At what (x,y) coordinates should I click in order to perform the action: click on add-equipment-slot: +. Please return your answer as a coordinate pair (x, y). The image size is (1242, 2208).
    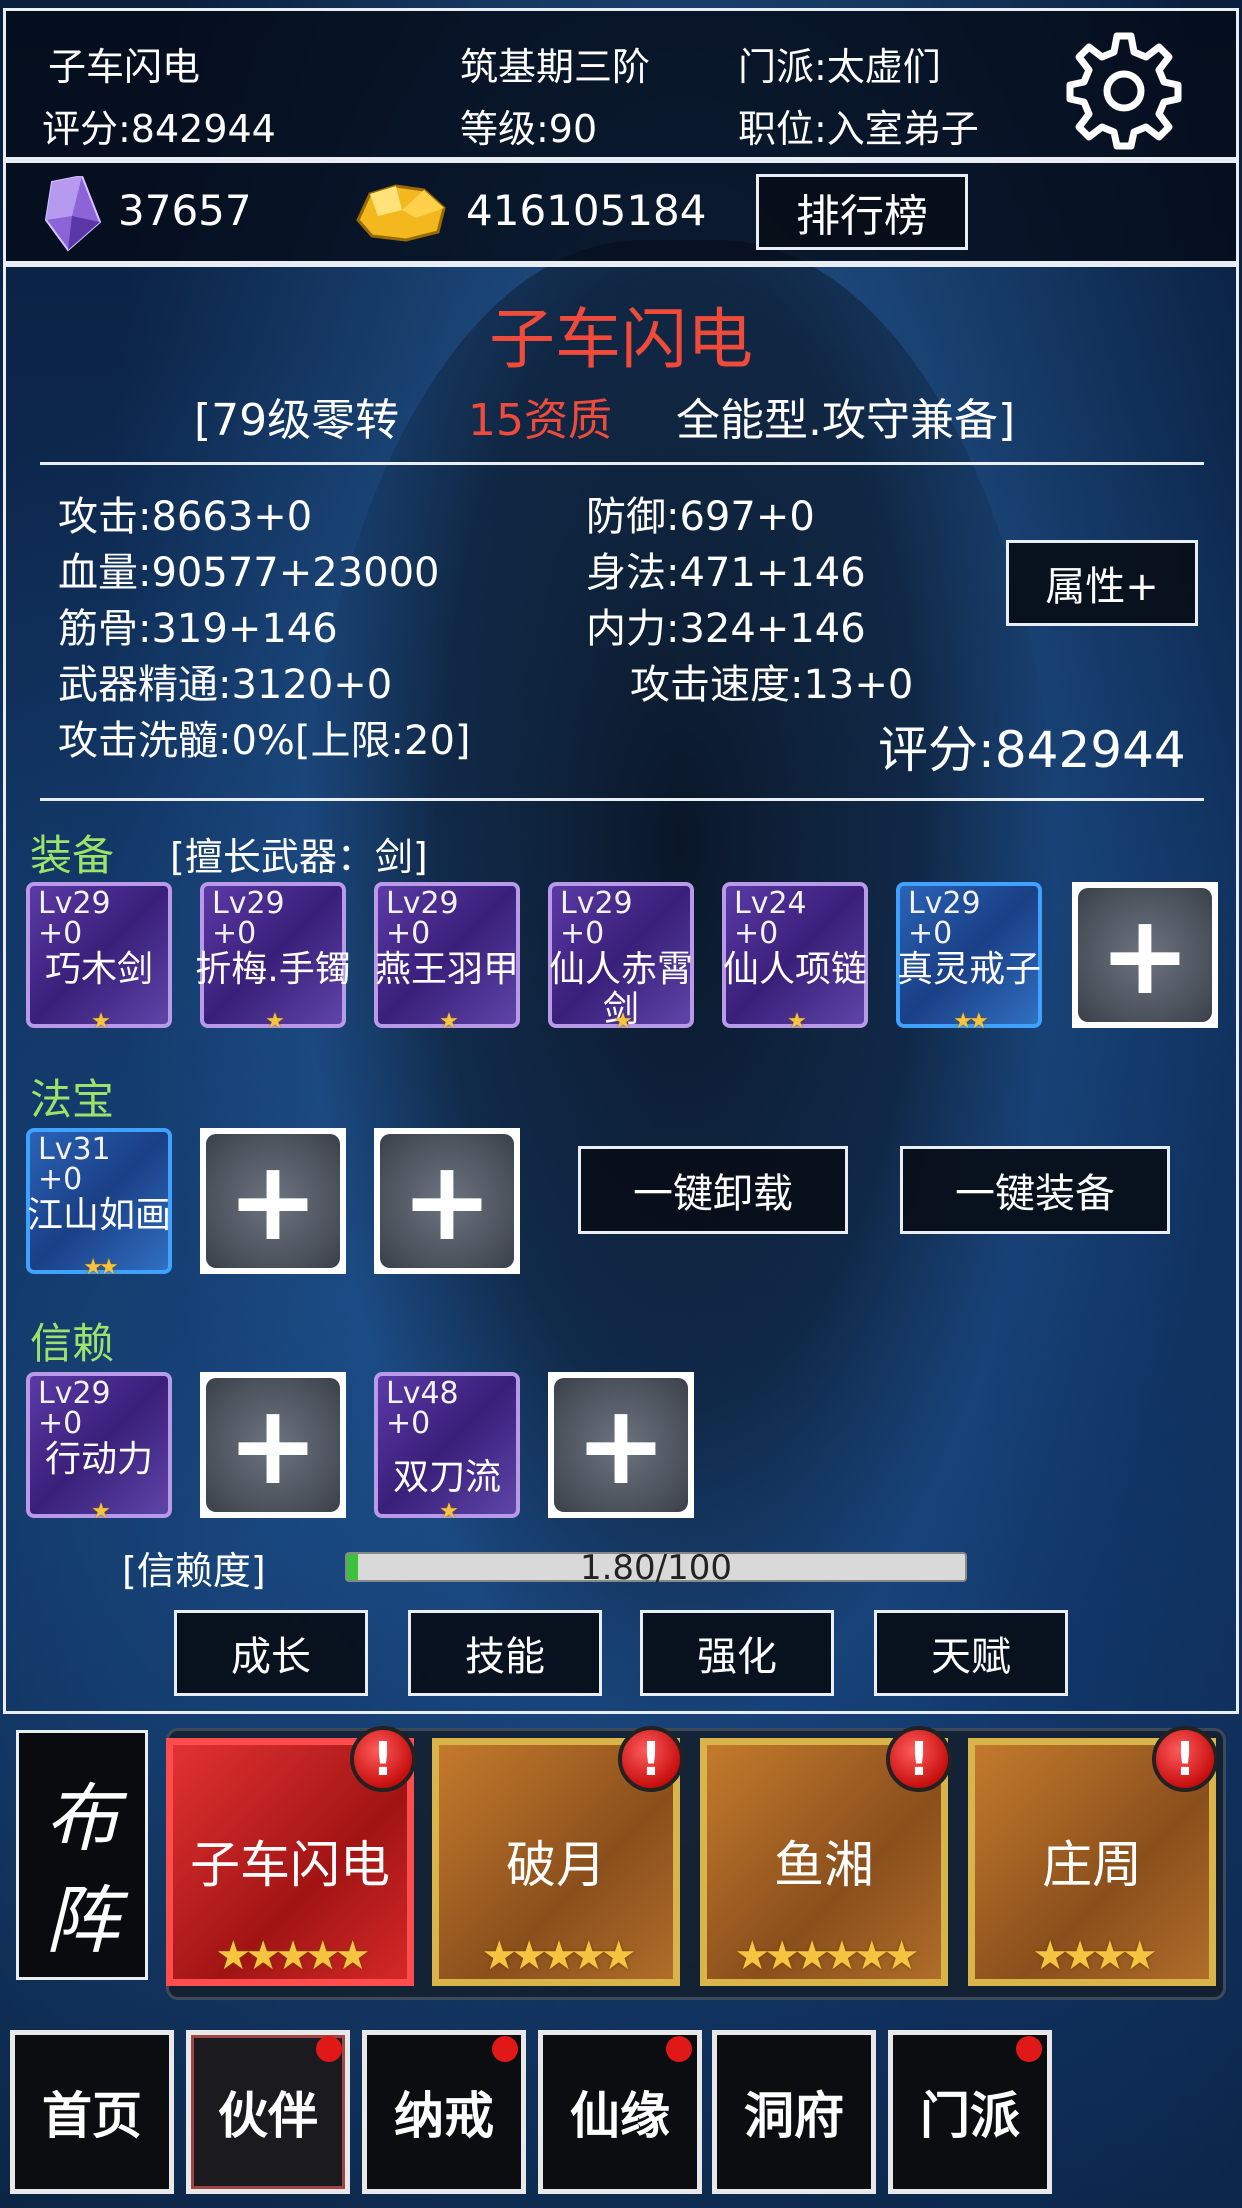
    Looking at the image, I should click on (1145, 955).